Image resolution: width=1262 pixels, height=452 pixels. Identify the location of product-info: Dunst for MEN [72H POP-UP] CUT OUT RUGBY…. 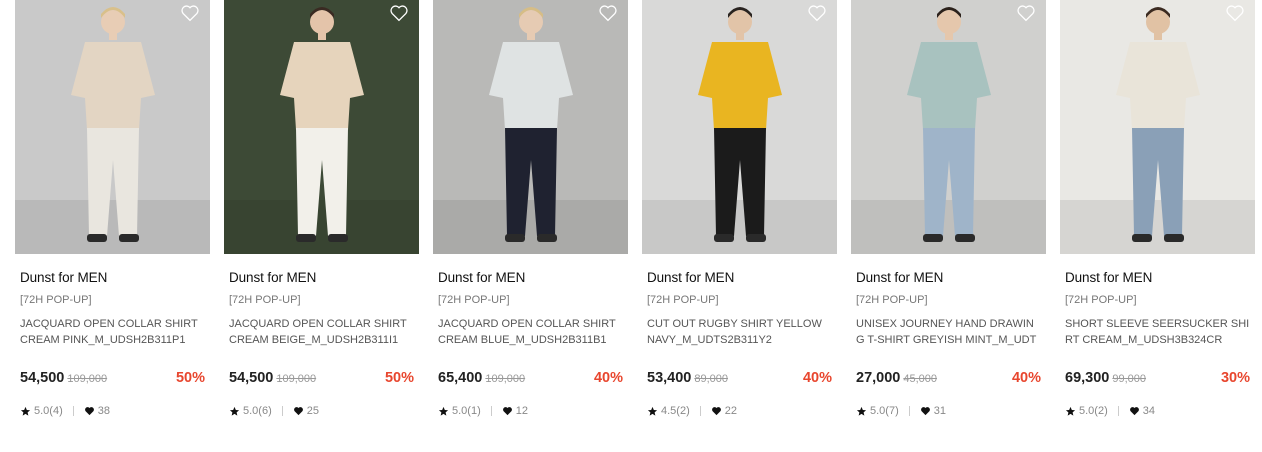
(739, 343).